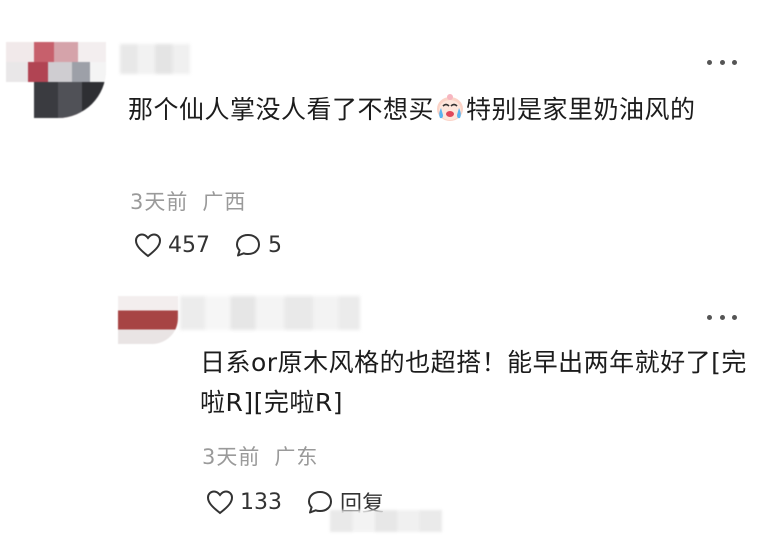  I want to click on reply-more-options-icon, so click(722, 317).